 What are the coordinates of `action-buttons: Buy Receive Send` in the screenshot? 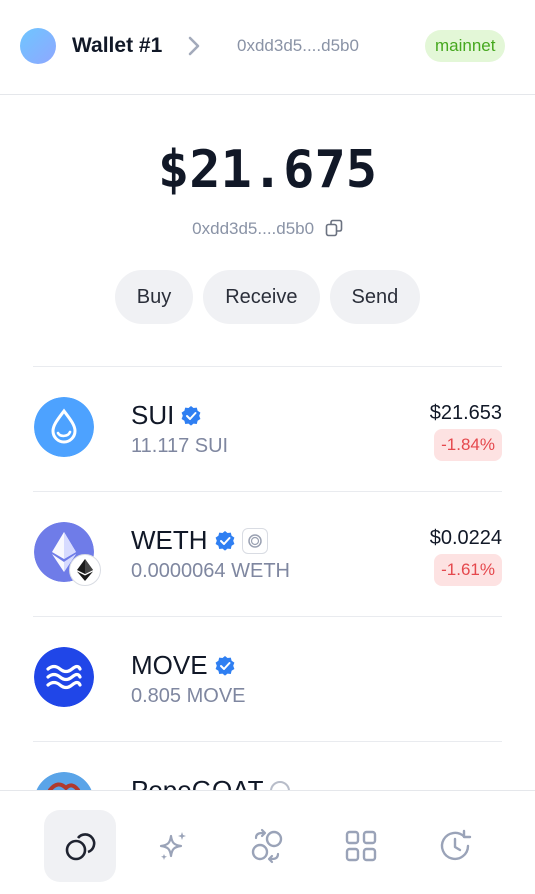 It's located at (267, 297).